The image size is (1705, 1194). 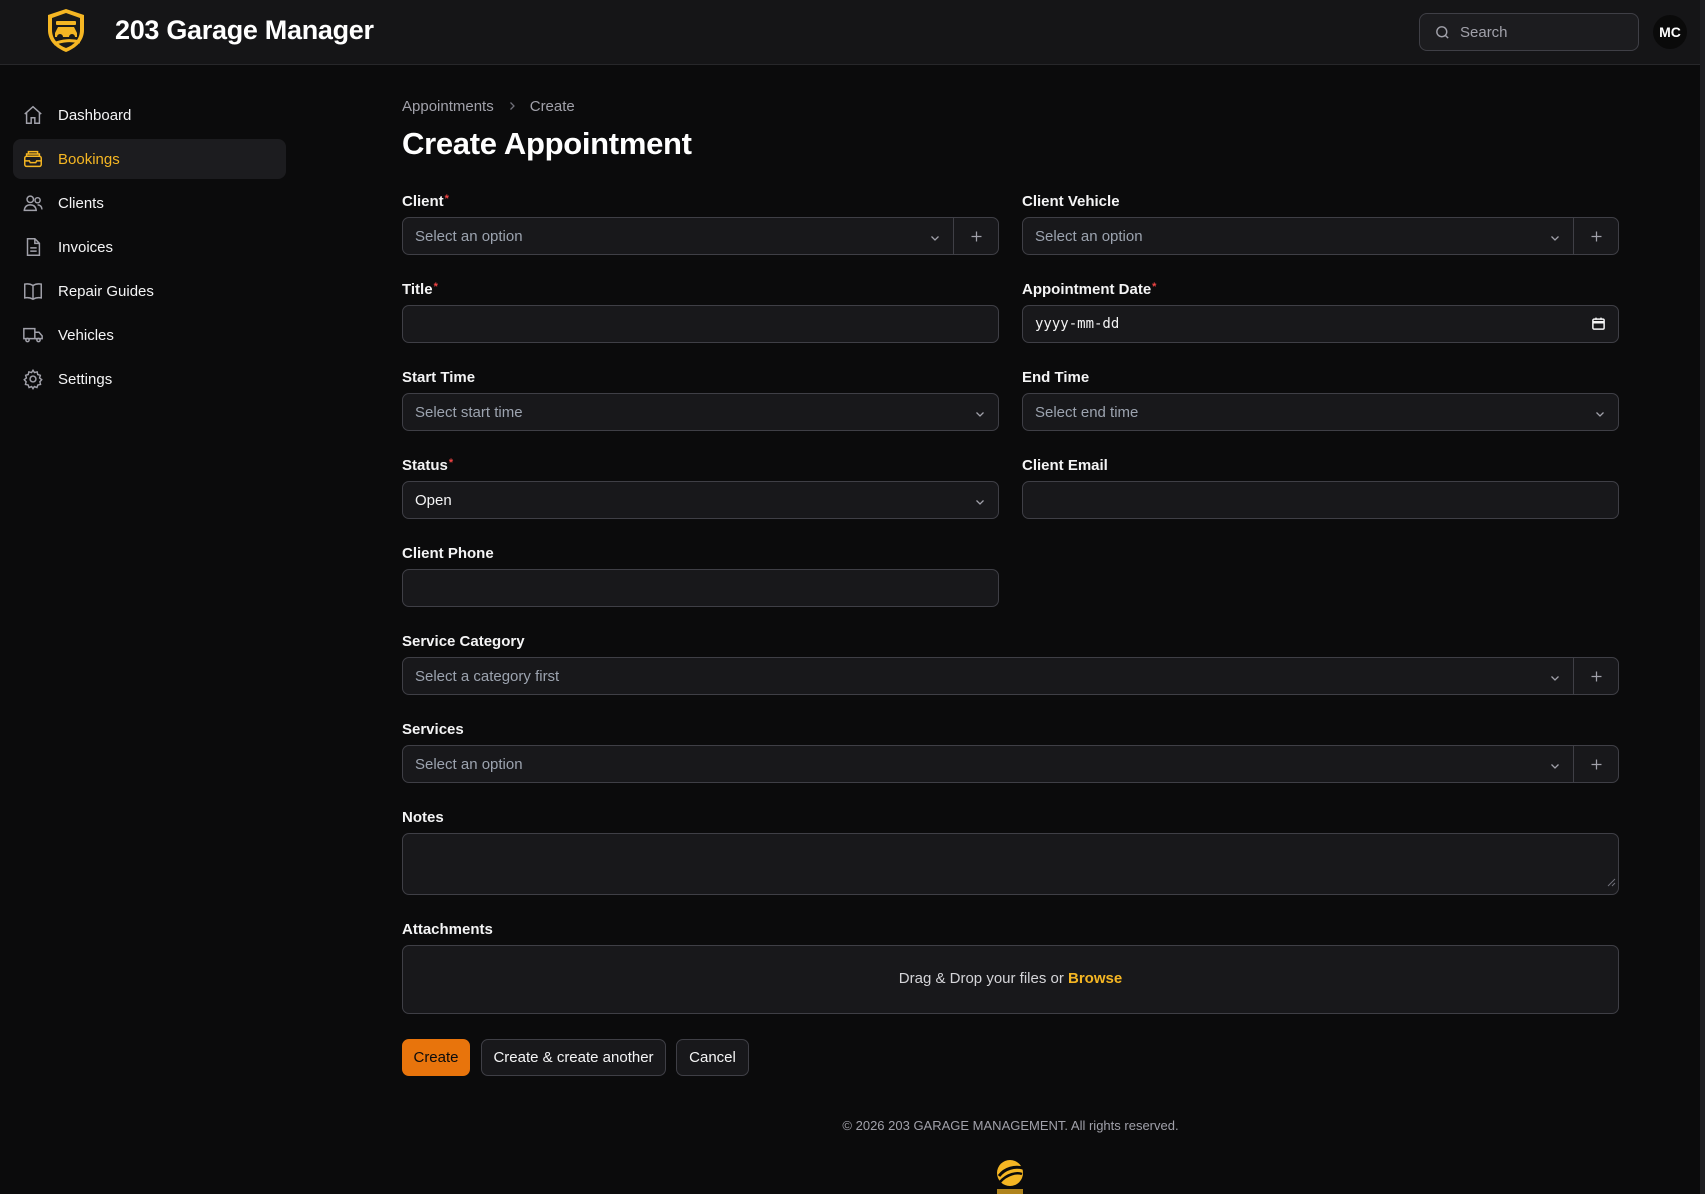 I want to click on client-phone-input-box, so click(x=700, y=588).